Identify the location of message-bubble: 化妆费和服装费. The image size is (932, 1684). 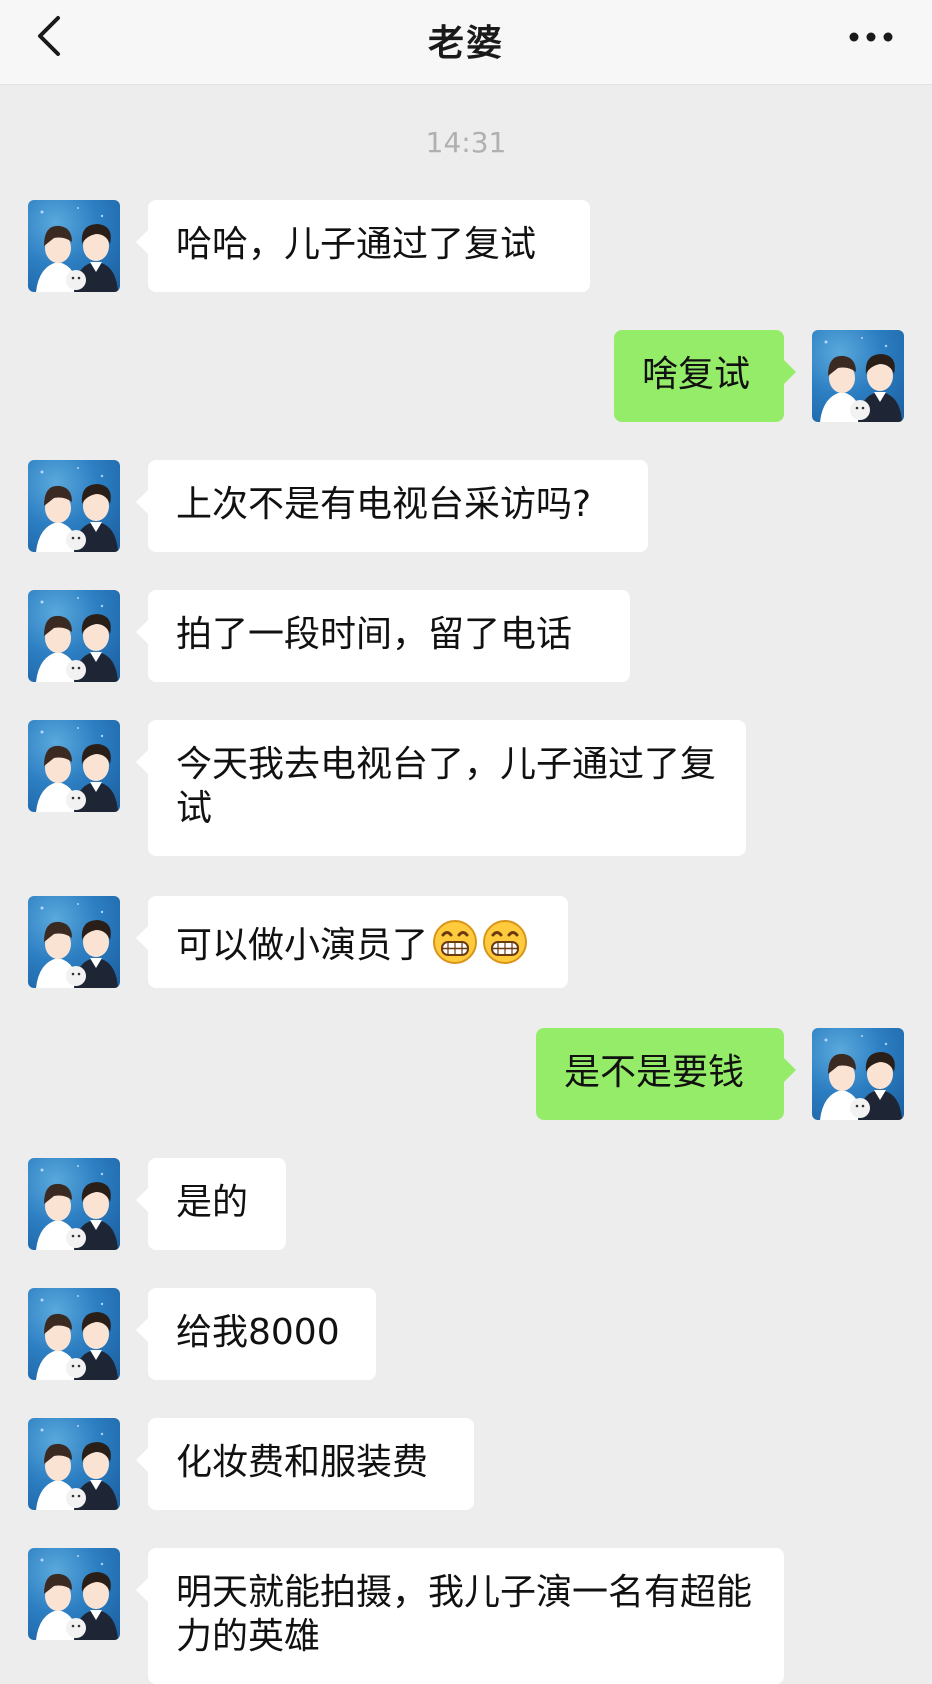
(305, 1464).